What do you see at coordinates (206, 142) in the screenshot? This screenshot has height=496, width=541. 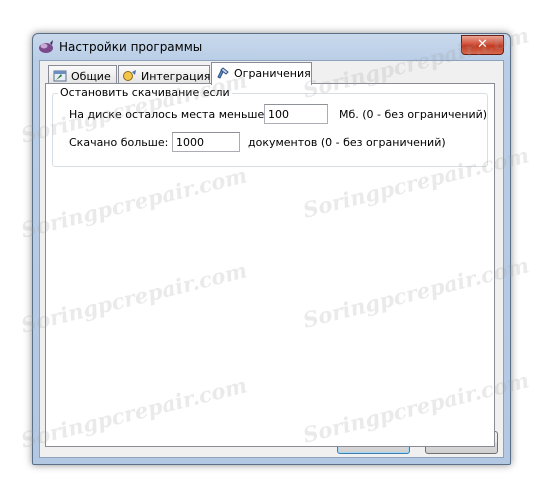 I see `downloaded-input` at bounding box center [206, 142].